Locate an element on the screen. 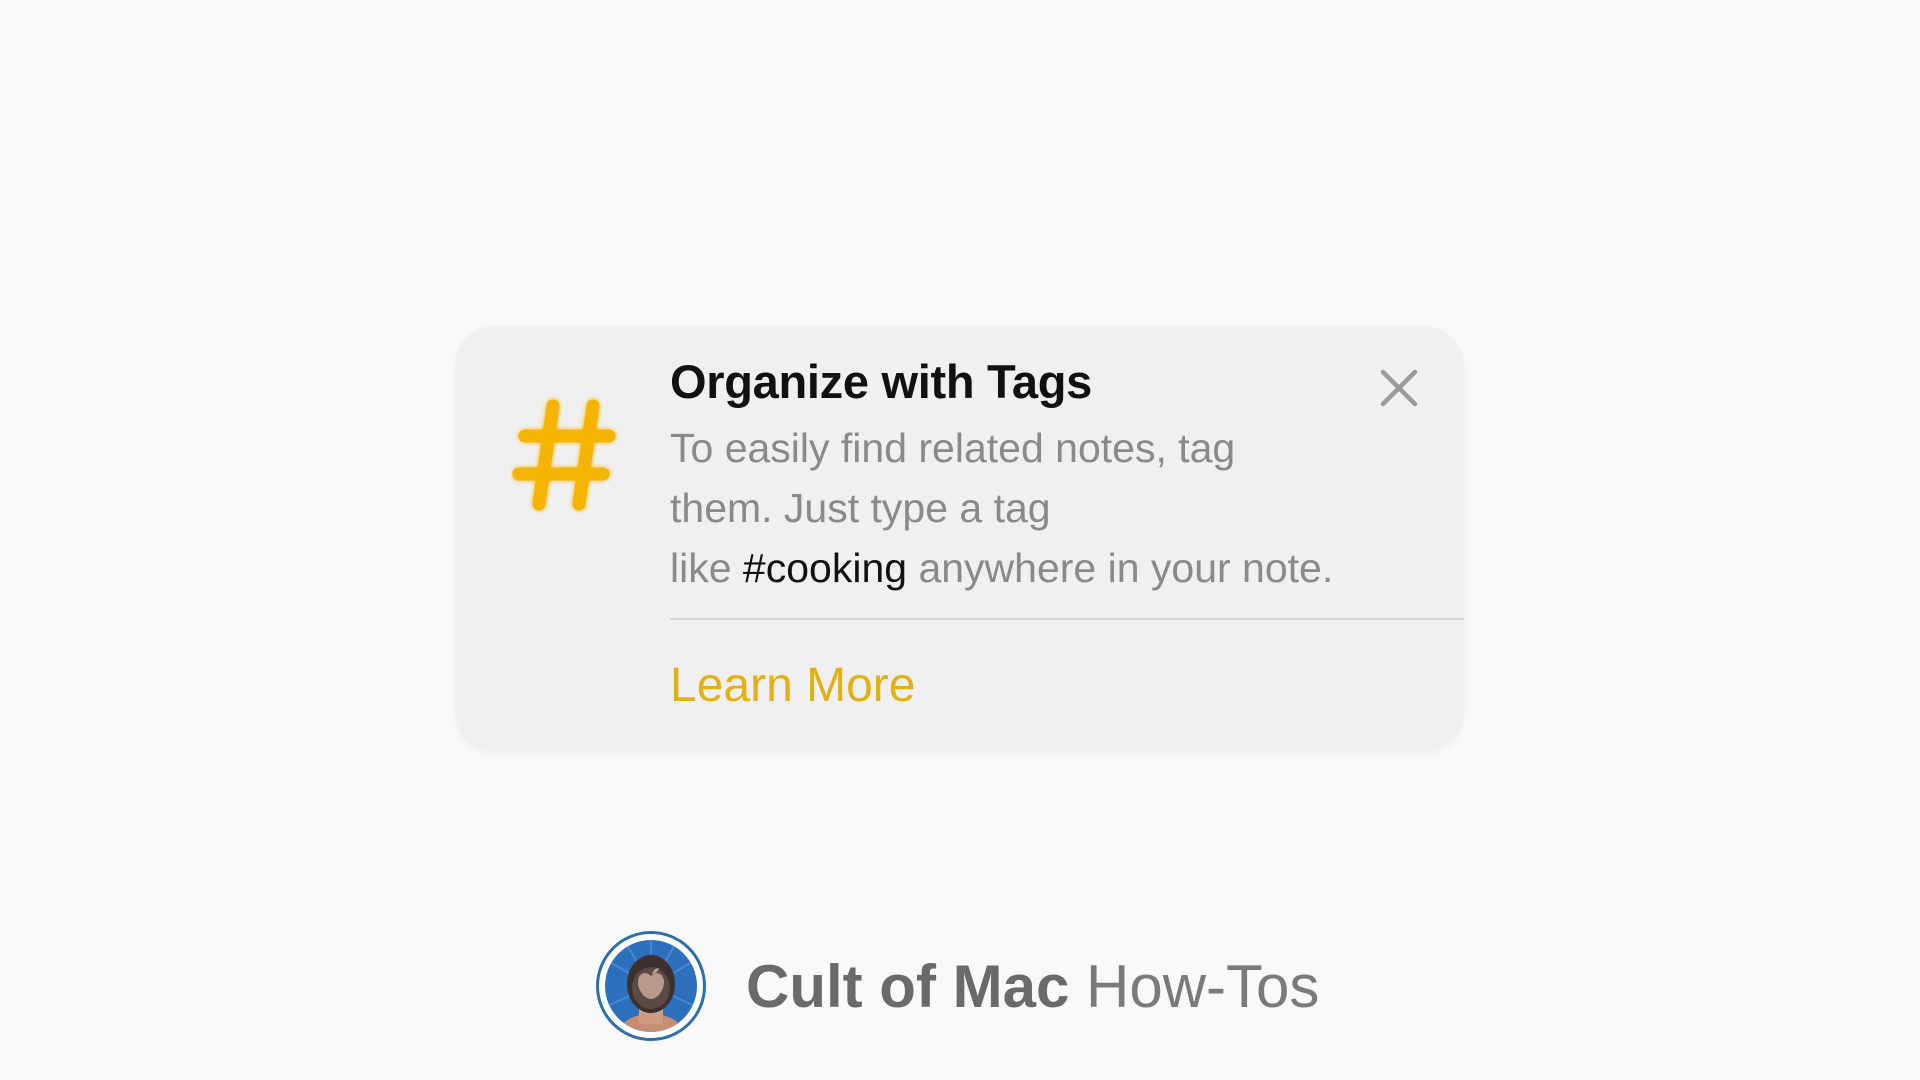 This screenshot has width=1920, height=1080. tip-description-line-2: them. Just type a tag is located at coordinates (860, 508).